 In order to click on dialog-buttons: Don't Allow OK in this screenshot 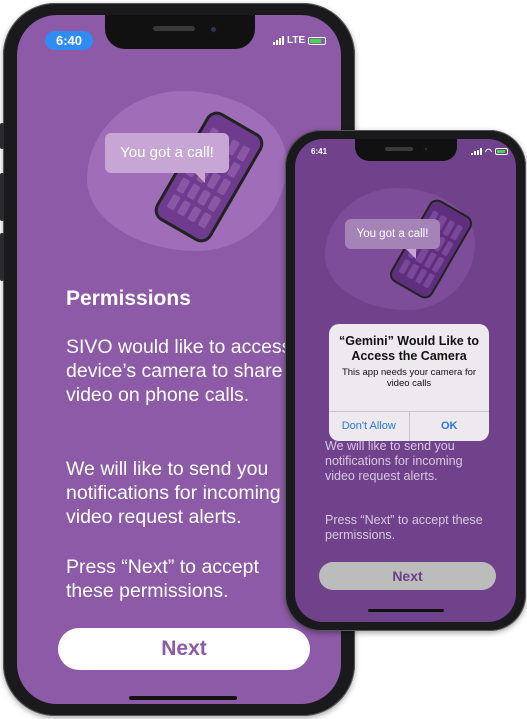, I will do `click(409, 426)`.